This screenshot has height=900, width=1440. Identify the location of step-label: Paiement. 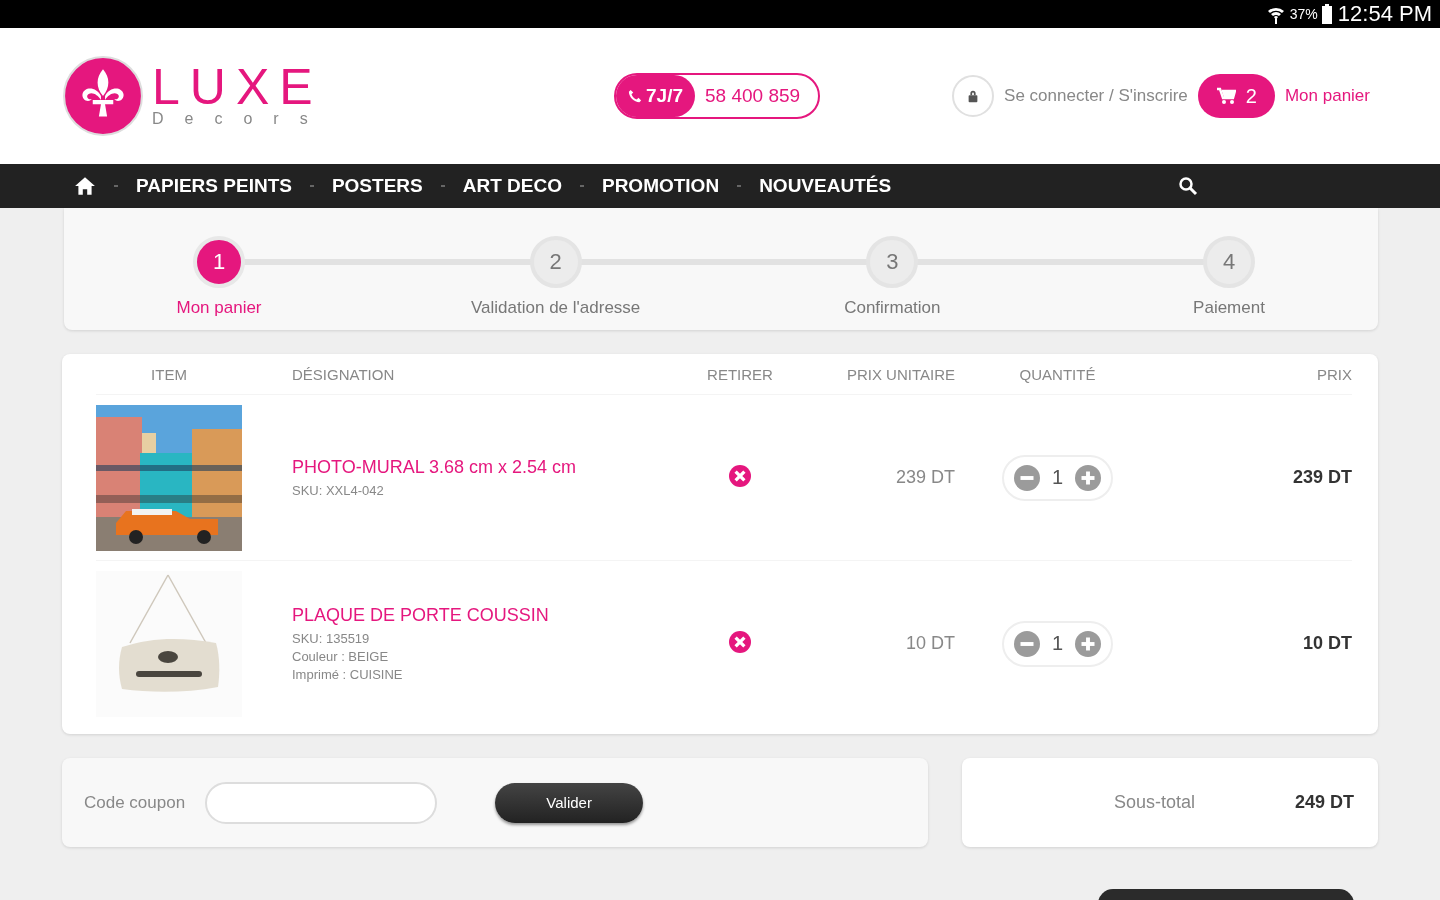
(1229, 308).